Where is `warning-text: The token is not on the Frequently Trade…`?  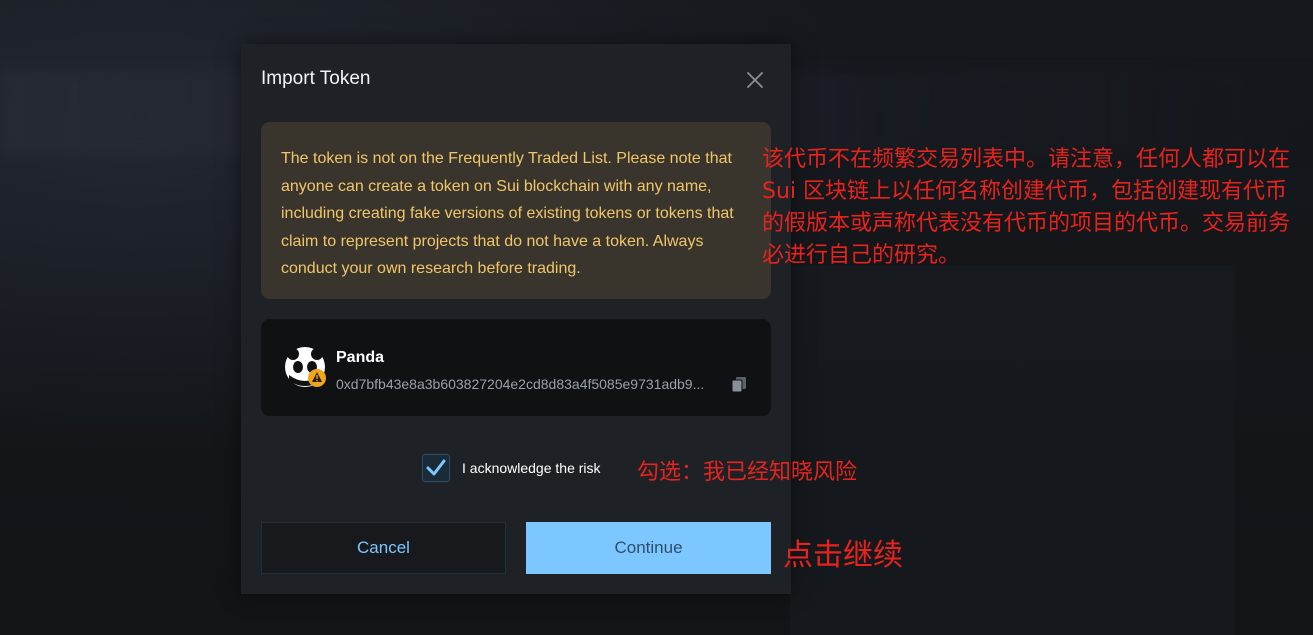 warning-text: The token is not on the Frequently Trade… is located at coordinates (507, 213).